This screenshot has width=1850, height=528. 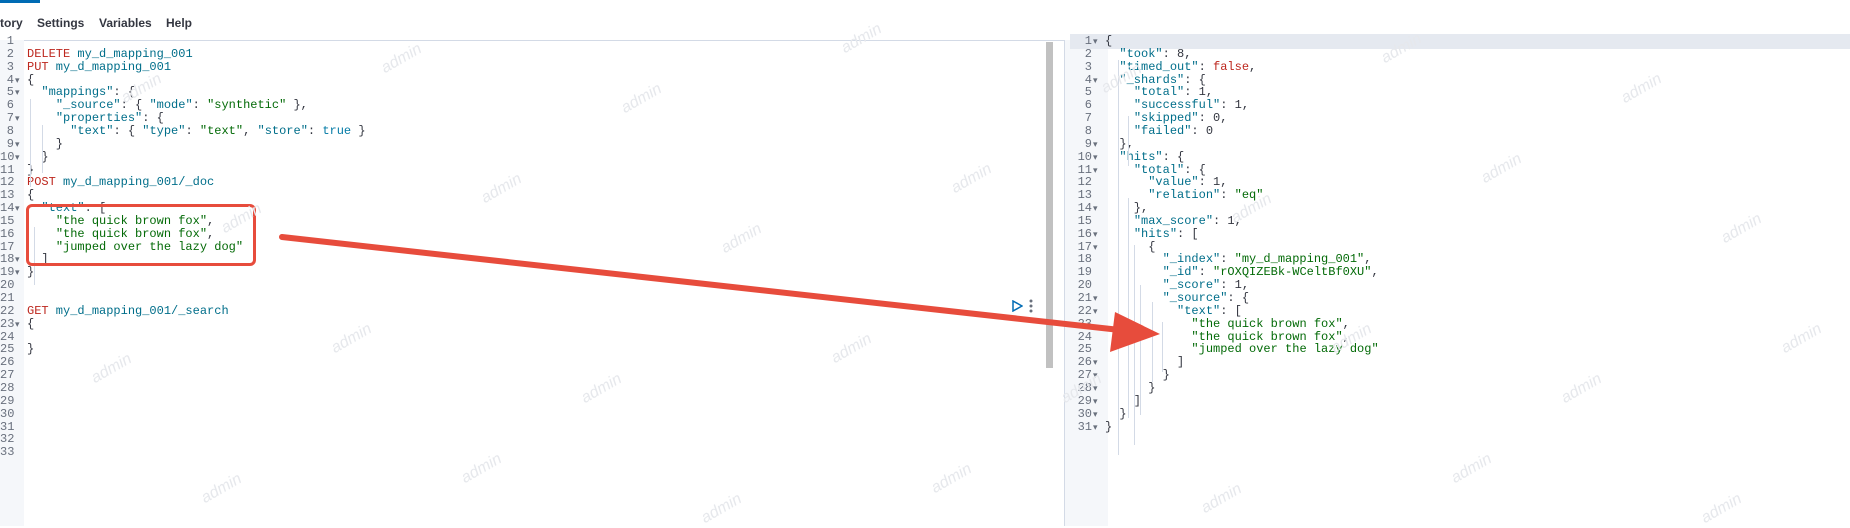 I want to click on annotation-arrow, so click(x=719, y=293).